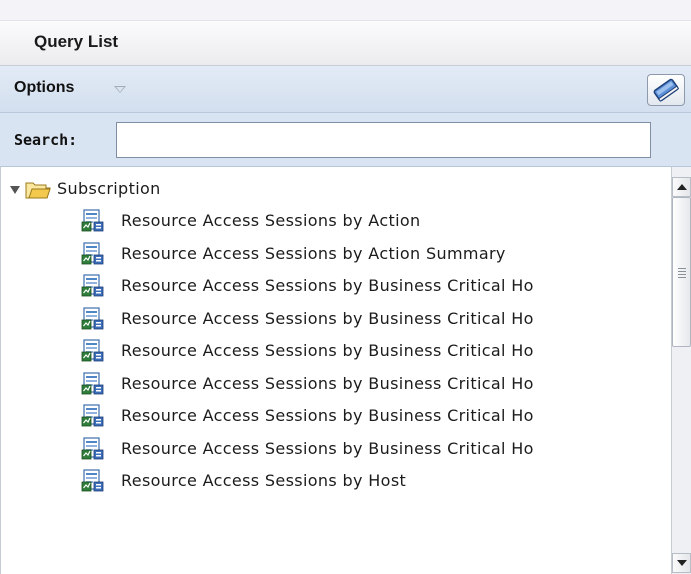 This screenshot has width=691, height=574. I want to click on tree-item-label: Resource Access Sessions by Host, so click(264, 480).